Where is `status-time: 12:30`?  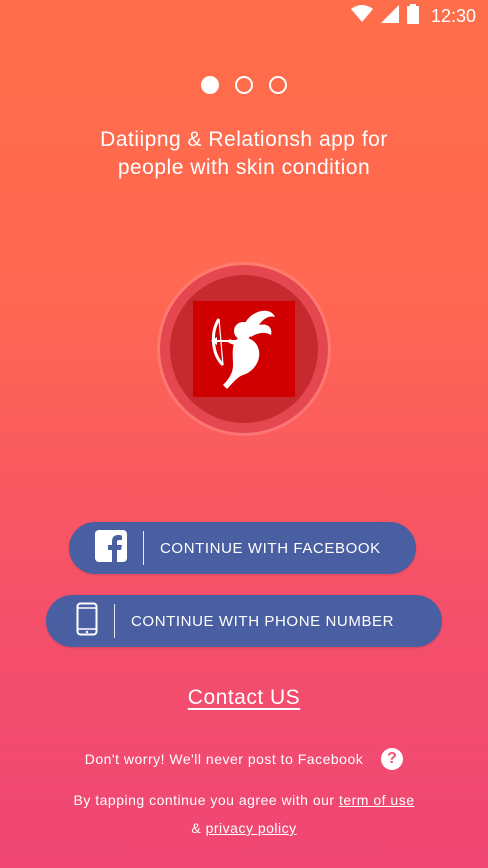
status-time: 12:30 is located at coordinates (453, 15).